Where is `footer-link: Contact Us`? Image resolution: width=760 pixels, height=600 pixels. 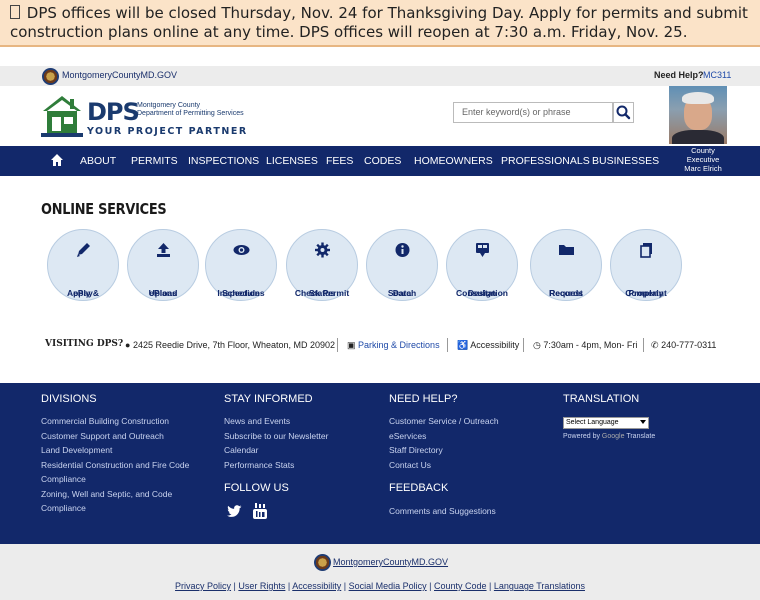
footer-link: Contact Us is located at coordinates (444, 465).